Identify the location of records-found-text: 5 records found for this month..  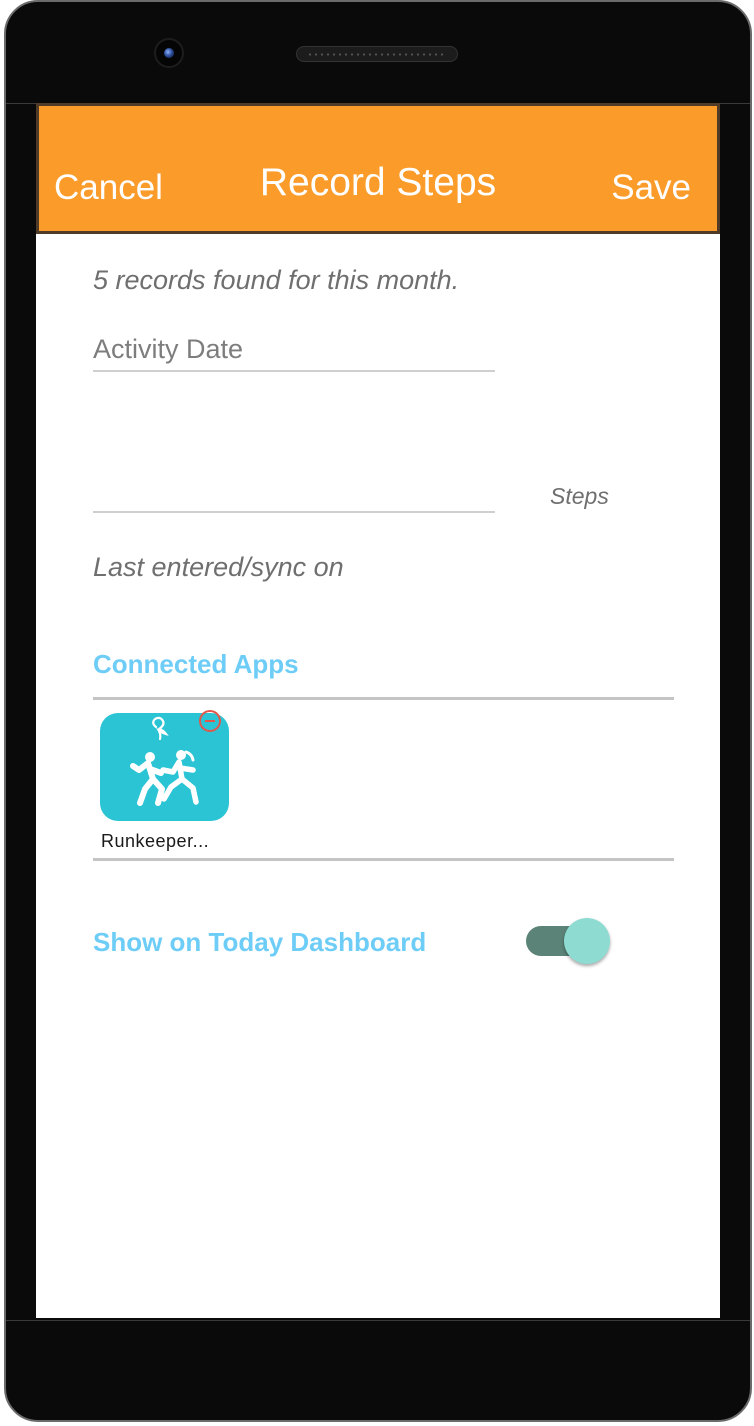
(276, 280).